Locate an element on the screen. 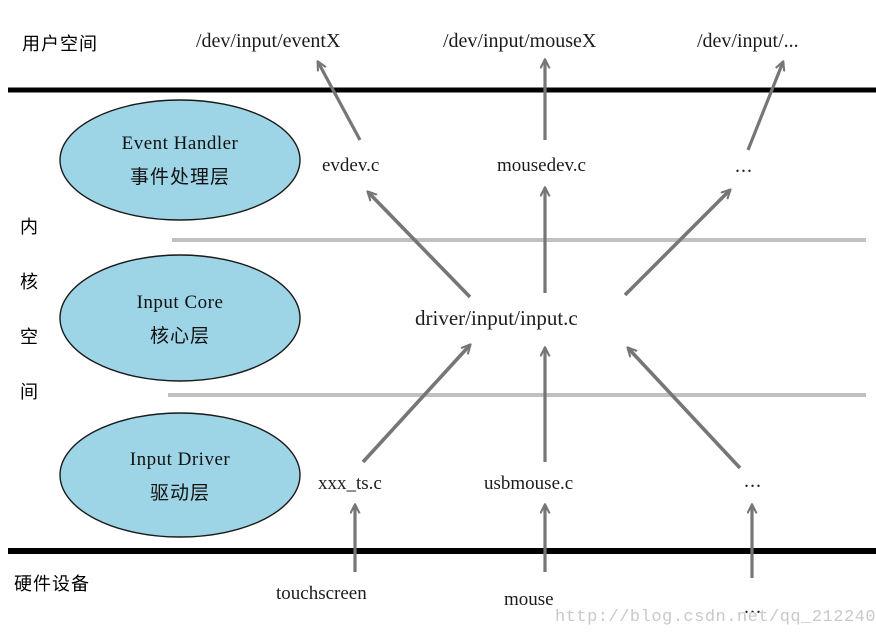 This screenshot has width=876, height=640. driver-file-usbmouse: usbmouse.c is located at coordinates (529, 483).